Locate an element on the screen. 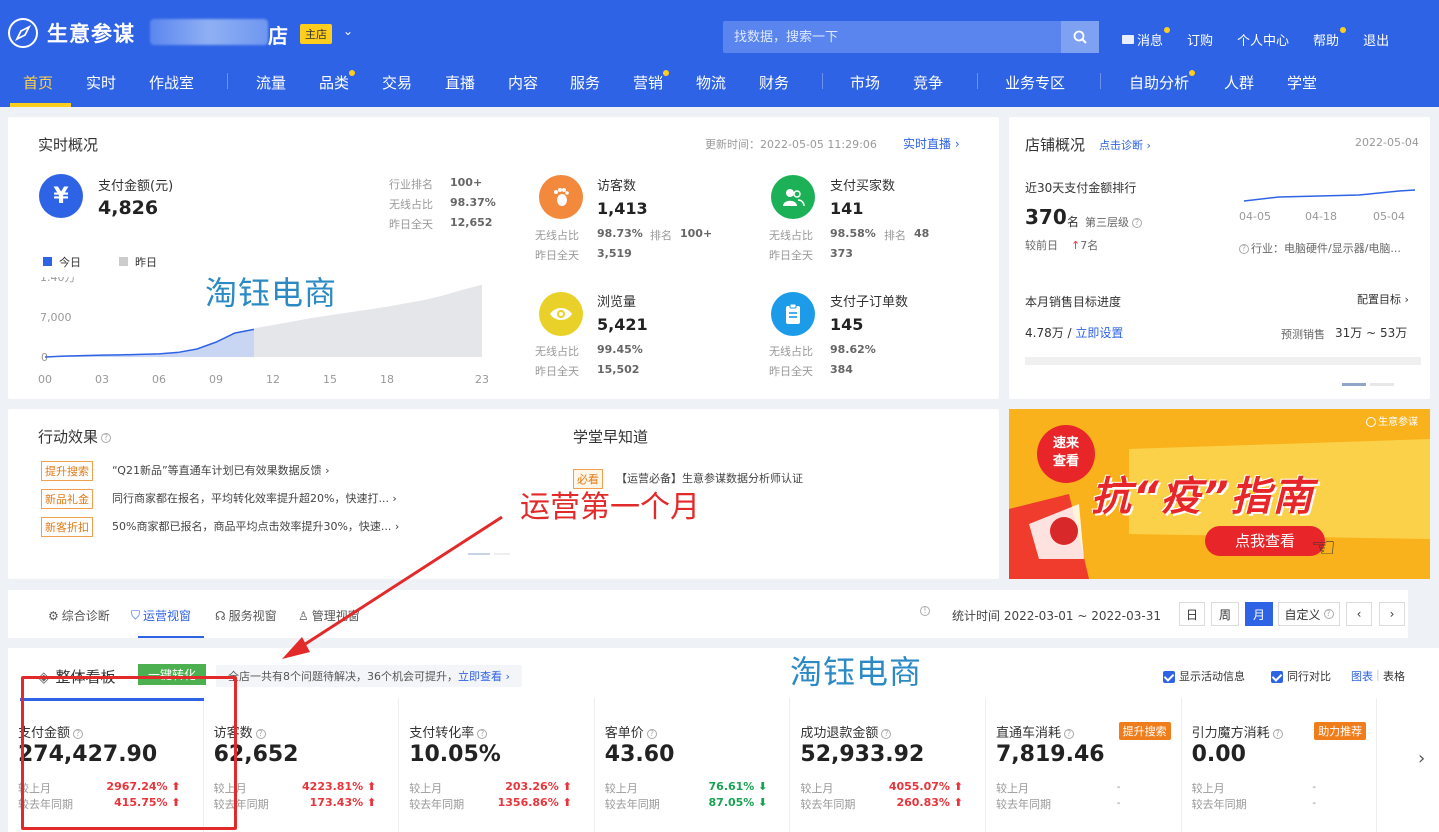 The image size is (1439, 832). kpi-mom-label: 较上月 is located at coordinates (621, 788).